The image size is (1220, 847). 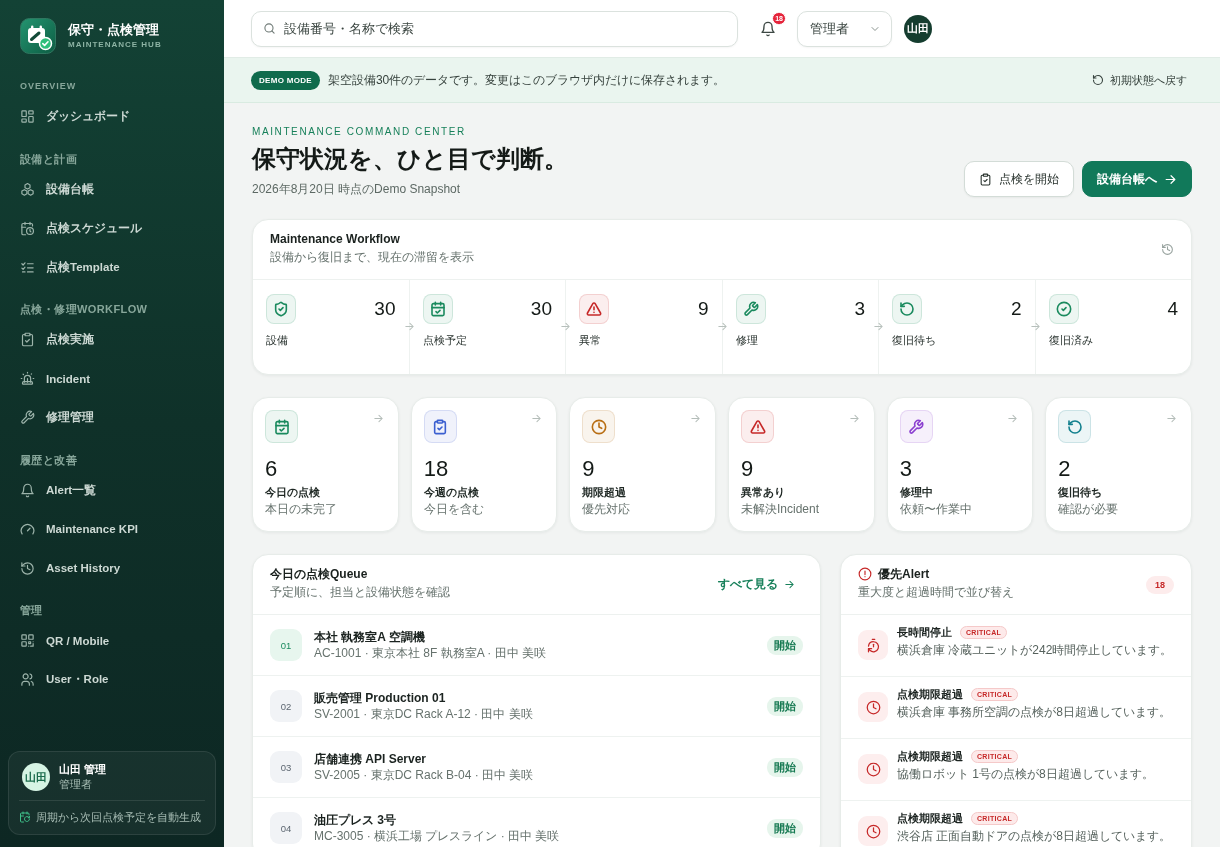 I want to click on kpi-card: 2 復旧待ち 確認が必要, so click(x=1118, y=464).